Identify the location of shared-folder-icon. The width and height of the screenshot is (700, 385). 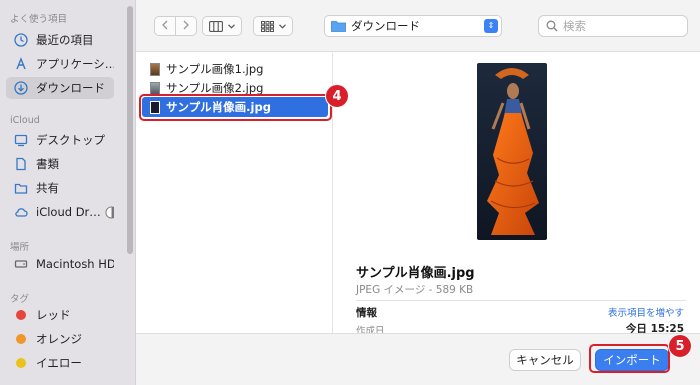
(21, 188).